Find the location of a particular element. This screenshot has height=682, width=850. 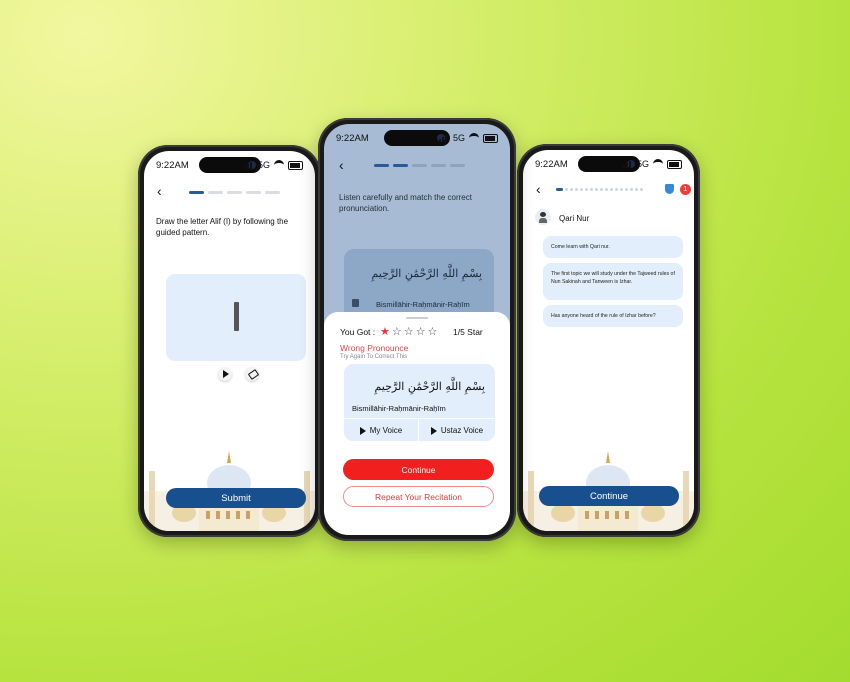

my-voice-label: My Voice is located at coordinates (386, 430).